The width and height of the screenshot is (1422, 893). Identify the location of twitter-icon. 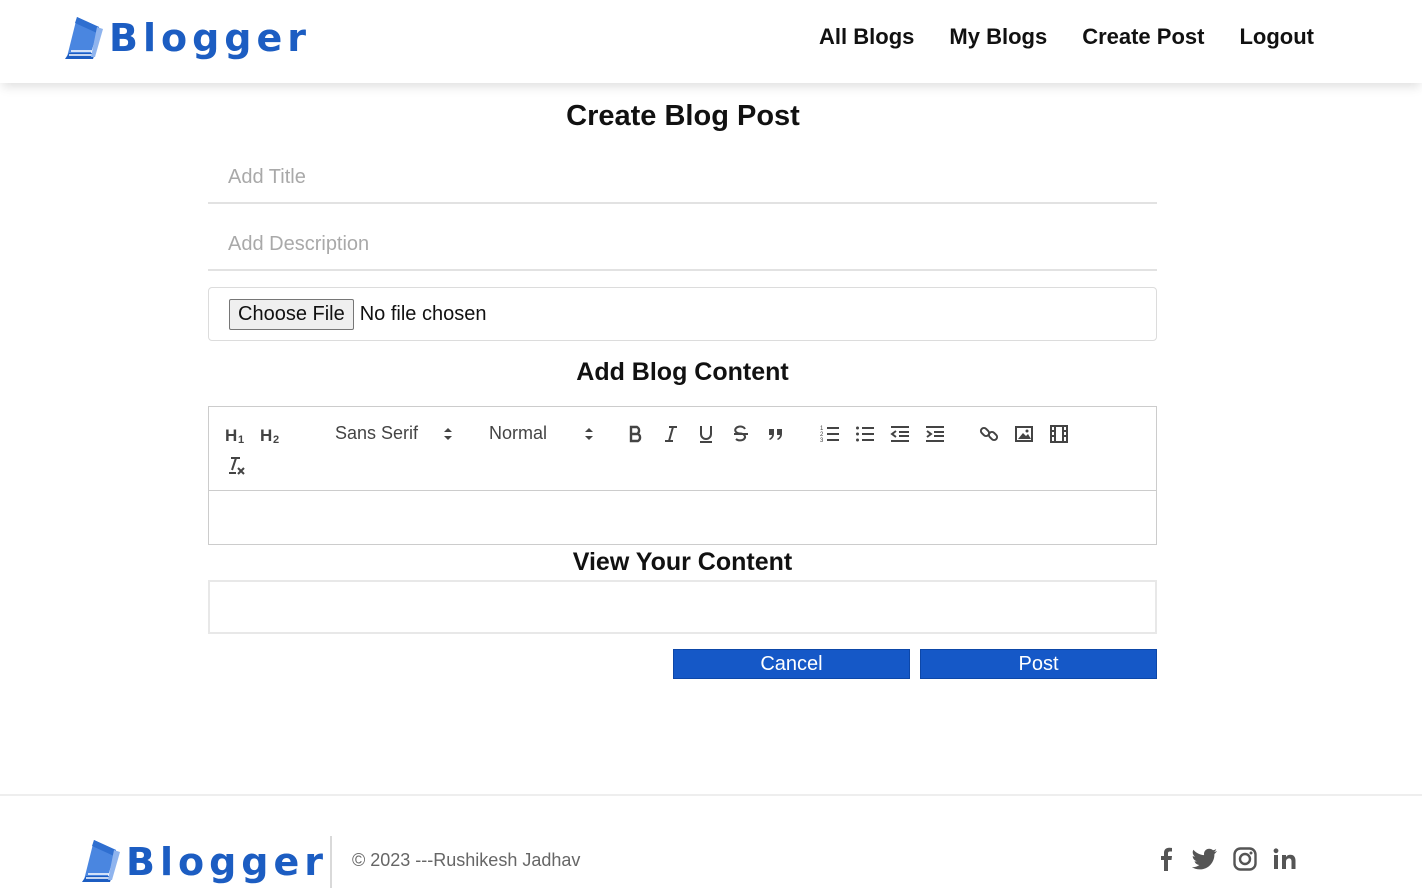
(1205, 859).